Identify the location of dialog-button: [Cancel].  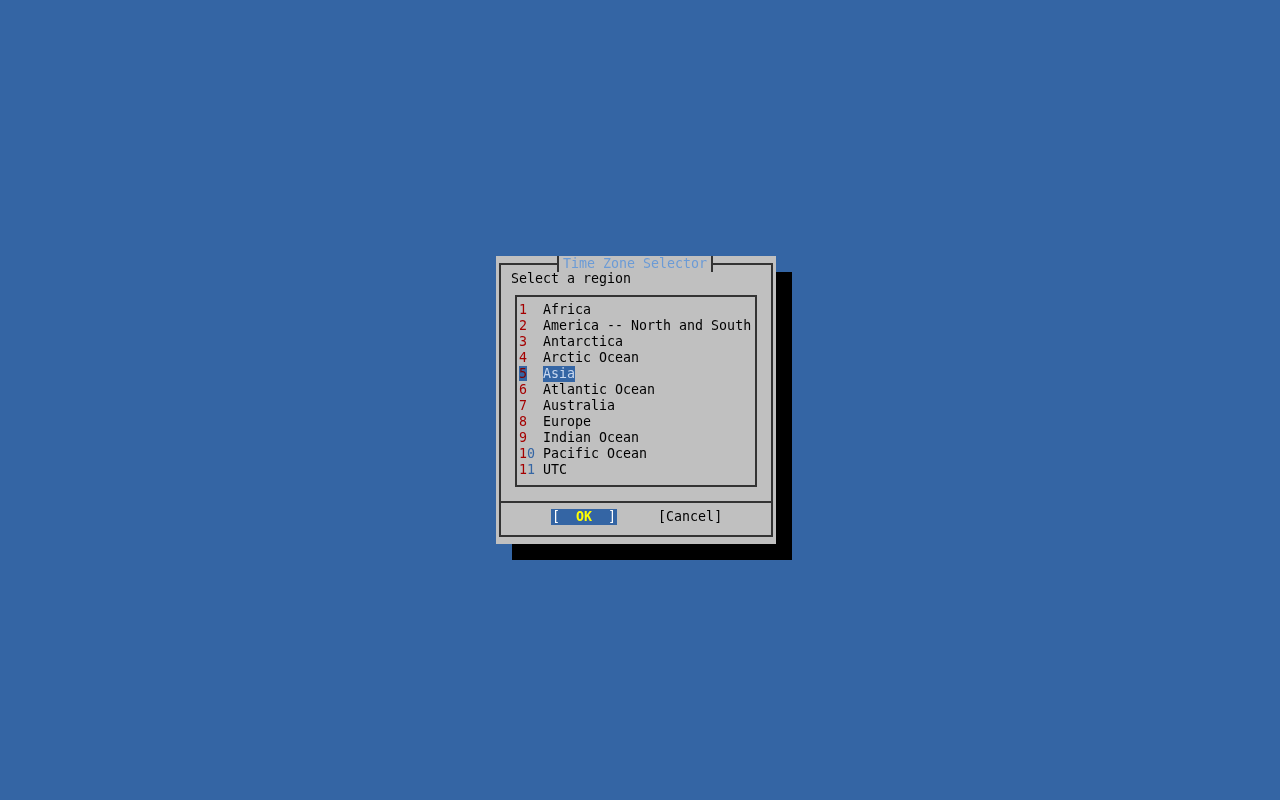
(690, 517).